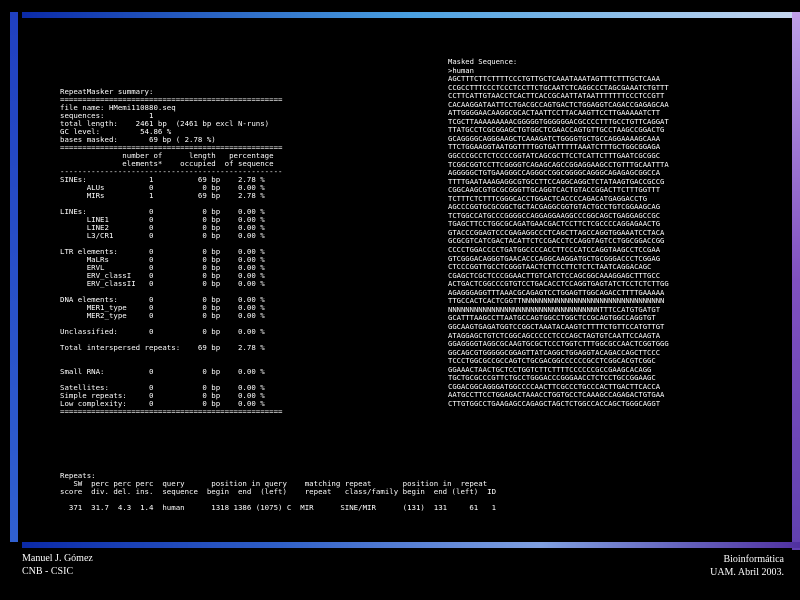  I want to click on frame-left-bar, so click(14, 277).